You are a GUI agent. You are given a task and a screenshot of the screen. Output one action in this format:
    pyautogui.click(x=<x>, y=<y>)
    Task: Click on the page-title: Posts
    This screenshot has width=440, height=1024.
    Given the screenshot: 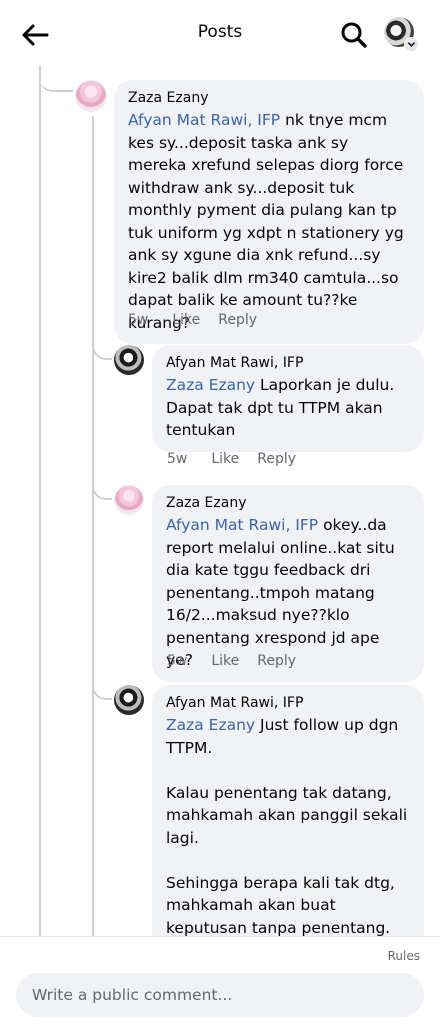 What is the action you would take?
    pyautogui.click(x=220, y=32)
    